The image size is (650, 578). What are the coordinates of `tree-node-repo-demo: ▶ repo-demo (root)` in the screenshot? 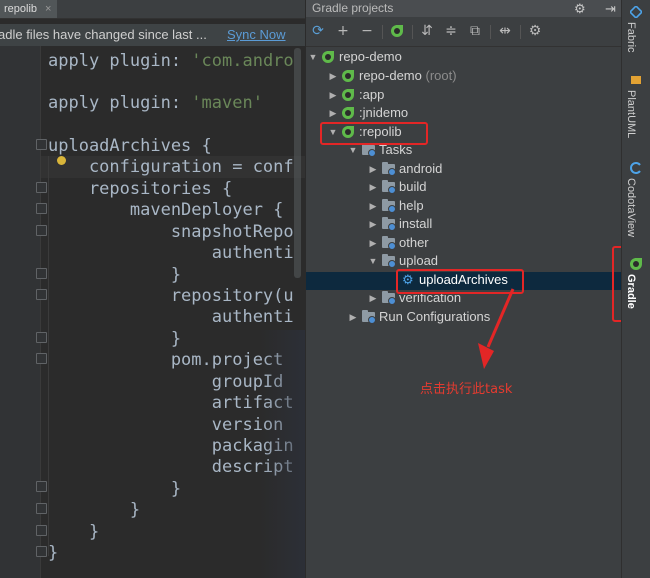 It's located at (464, 76).